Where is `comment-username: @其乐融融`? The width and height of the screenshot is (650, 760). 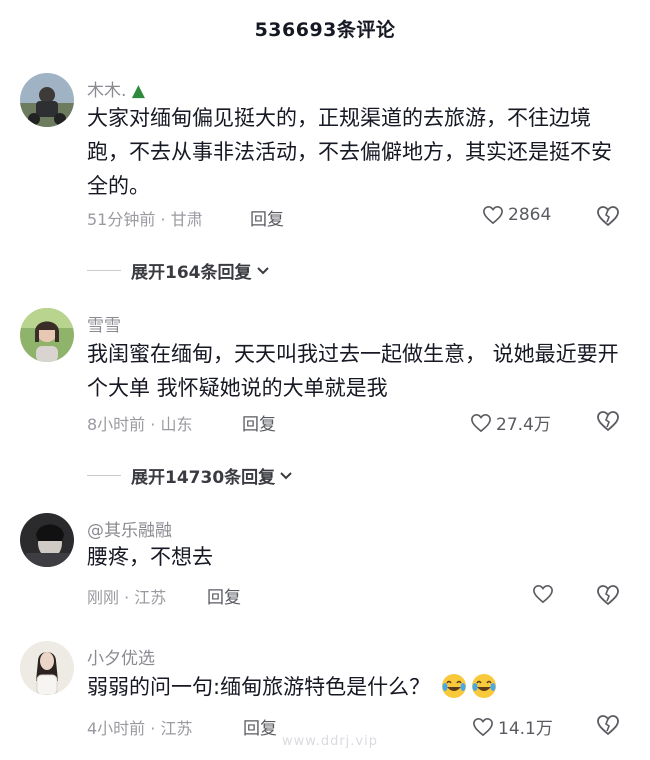 comment-username: @其乐融融 is located at coordinates (129, 528).